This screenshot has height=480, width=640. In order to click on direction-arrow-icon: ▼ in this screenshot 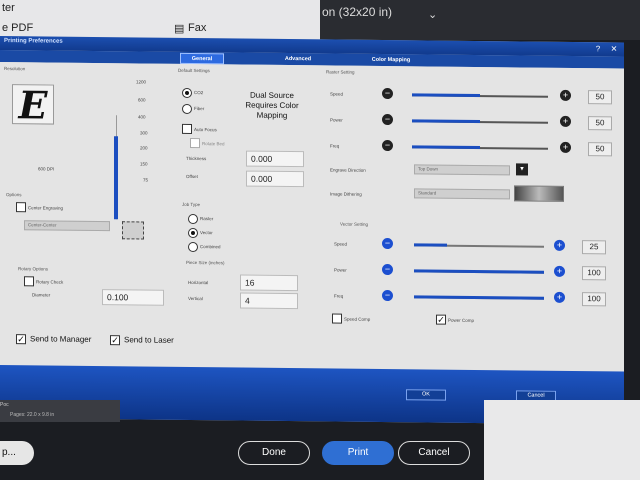, I will do `click(522, 169)`.